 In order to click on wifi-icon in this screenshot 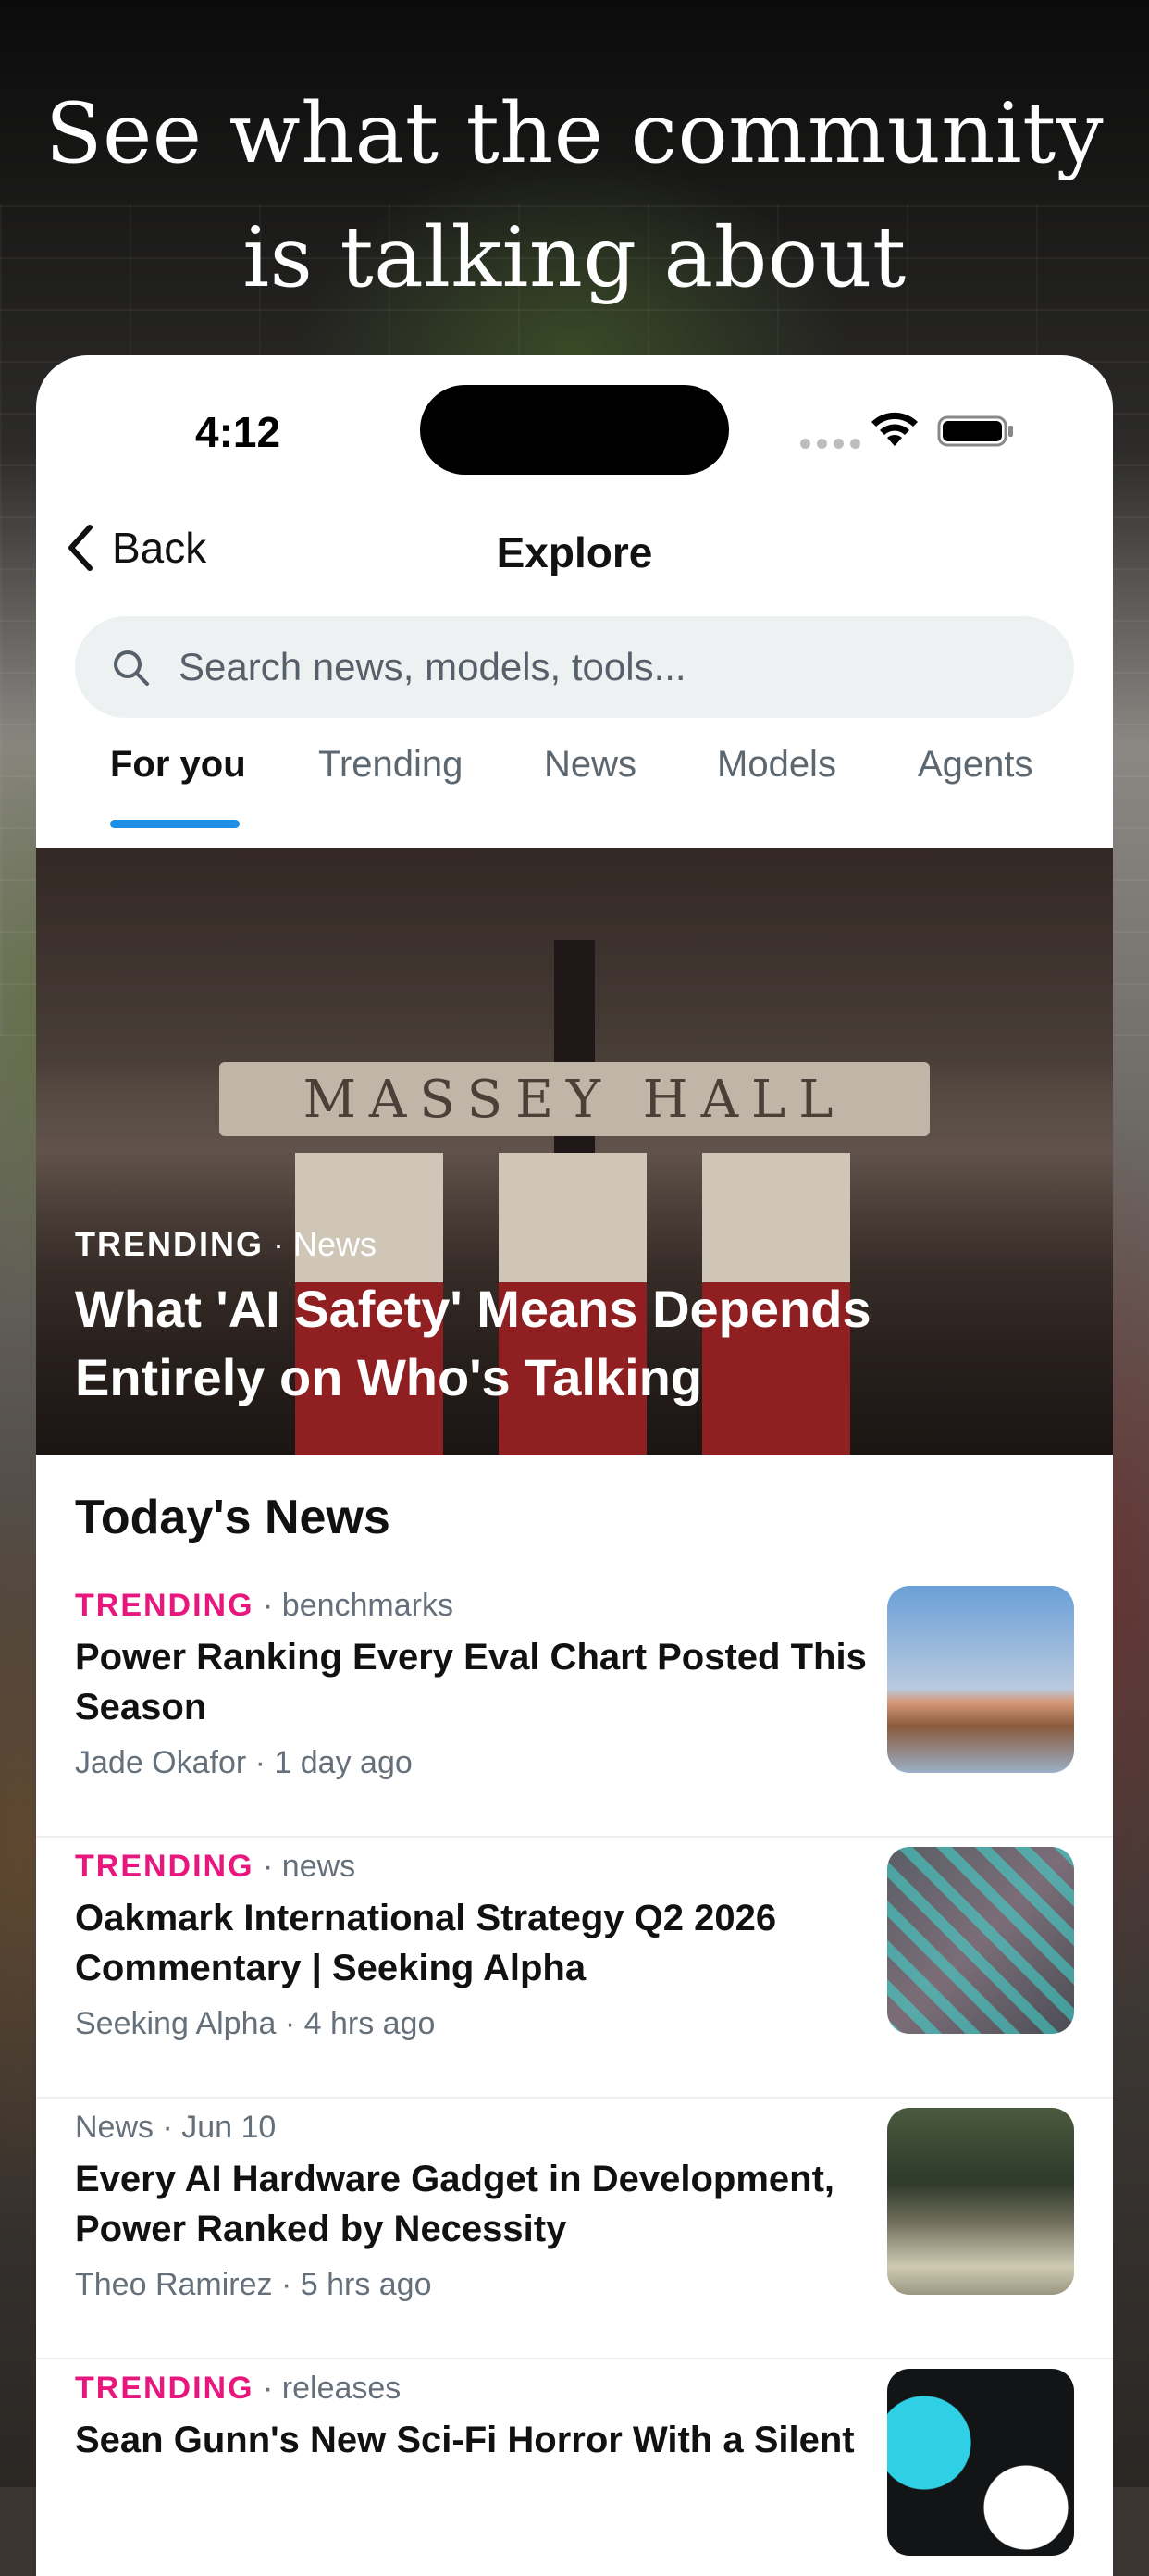, I will do `click(894, 429)`.